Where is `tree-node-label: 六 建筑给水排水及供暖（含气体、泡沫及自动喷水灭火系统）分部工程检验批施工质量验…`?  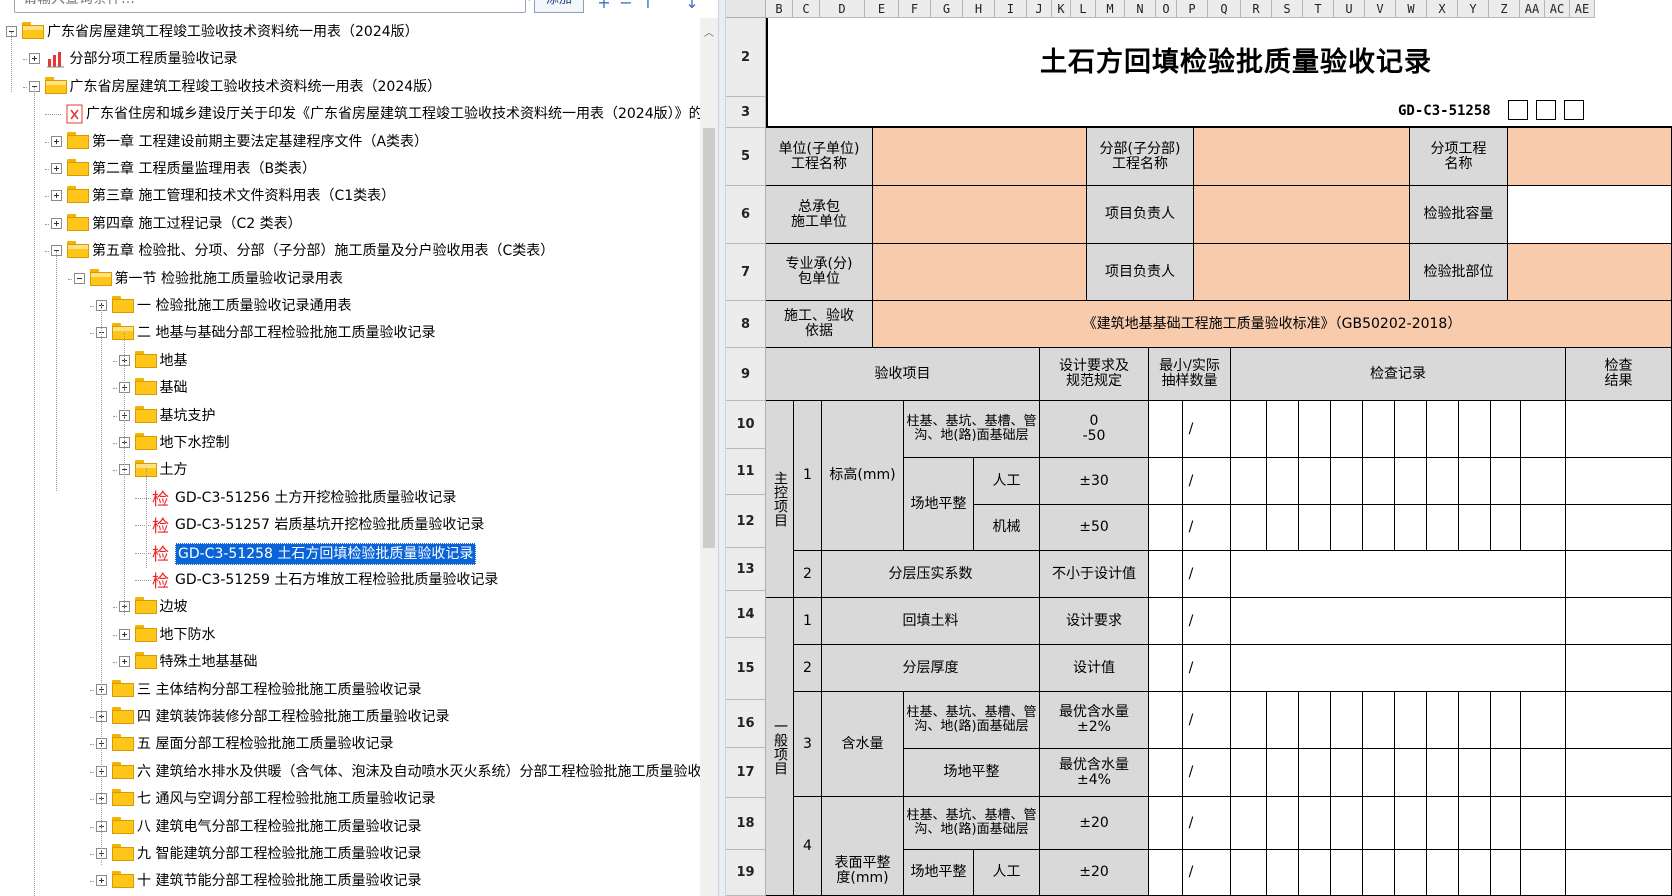 tree-node-label: 六 建筑给水排水及供暖（含气体、泡沫及自动喷水灭火系统）分部工程检验批施工质量验… is located at coordinates (427, 772).